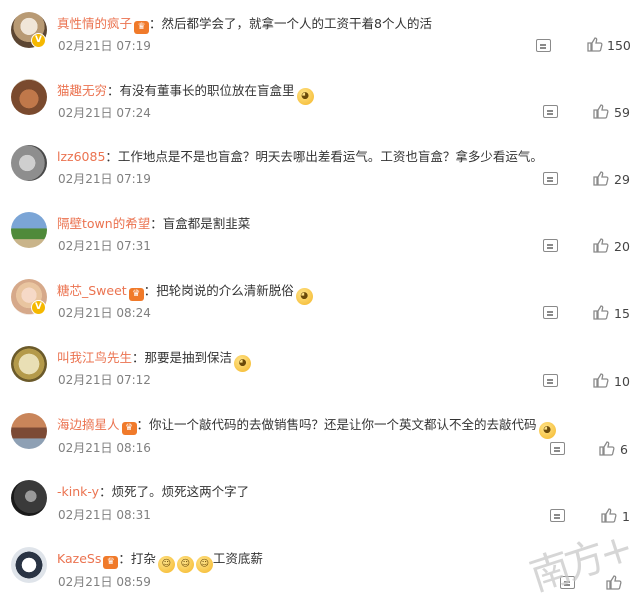 The height and width of the screenshot is (608, 640). I want to click on timestamp: 02月21日 07:24, so click(104, 113).